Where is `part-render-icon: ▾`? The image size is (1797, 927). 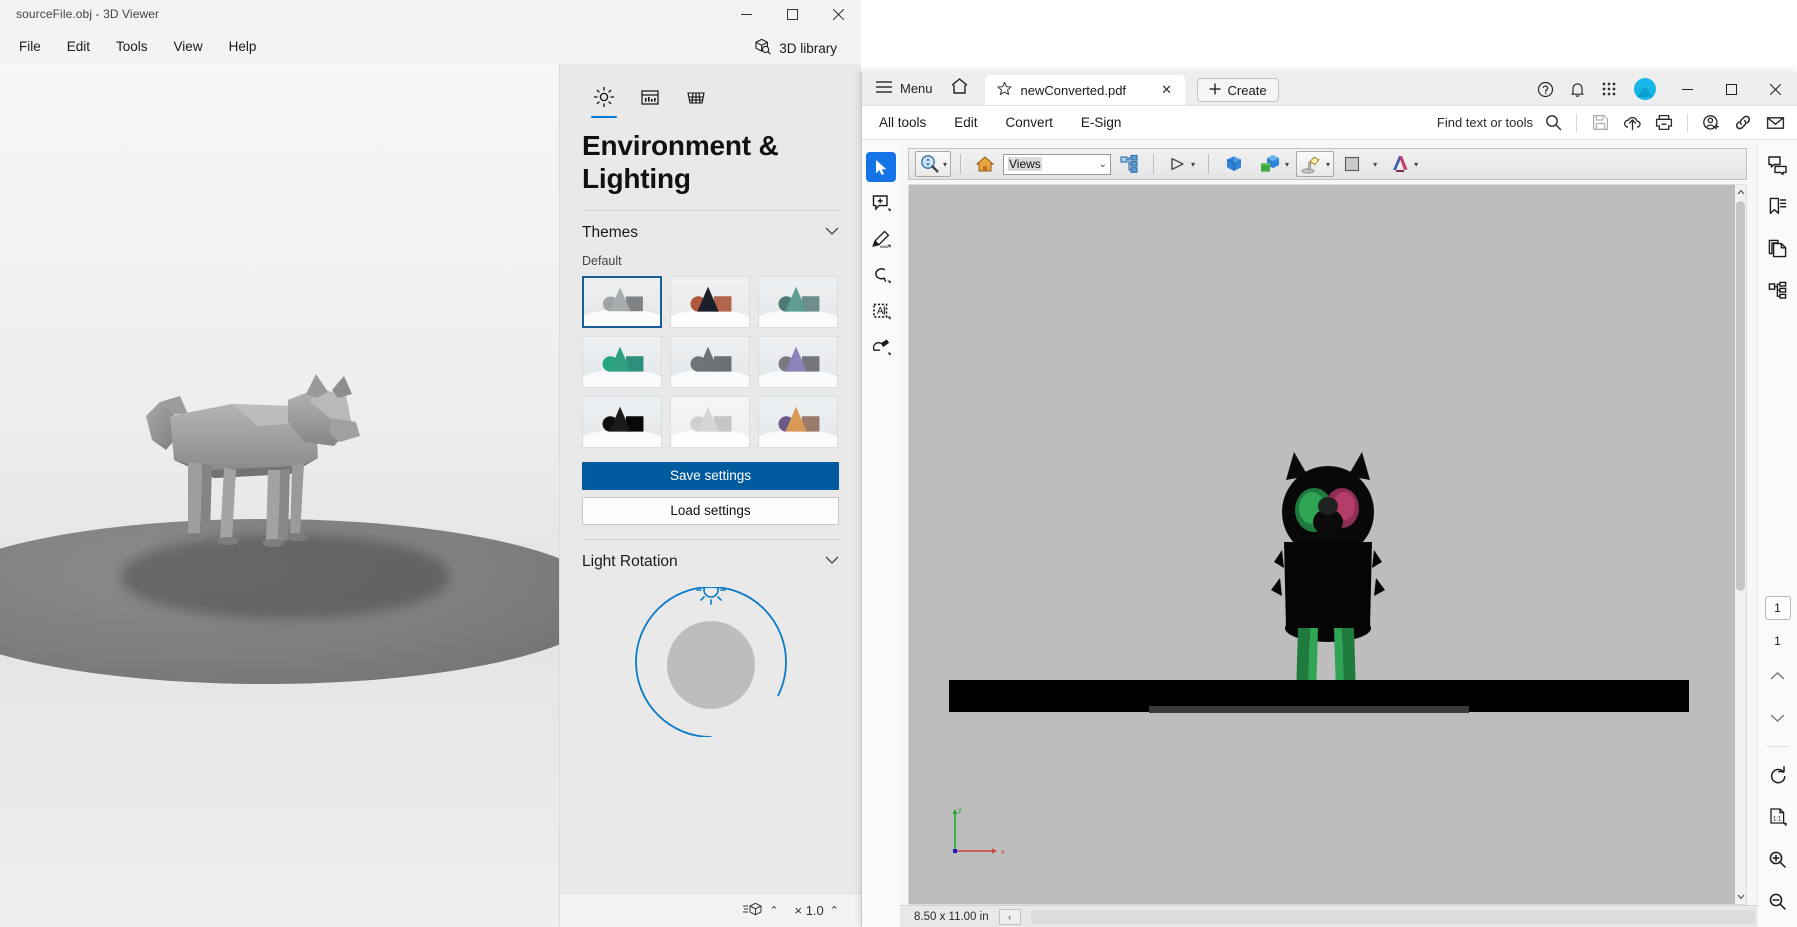 part-render-icon: ▾ is located at coordinates (1273, 164).